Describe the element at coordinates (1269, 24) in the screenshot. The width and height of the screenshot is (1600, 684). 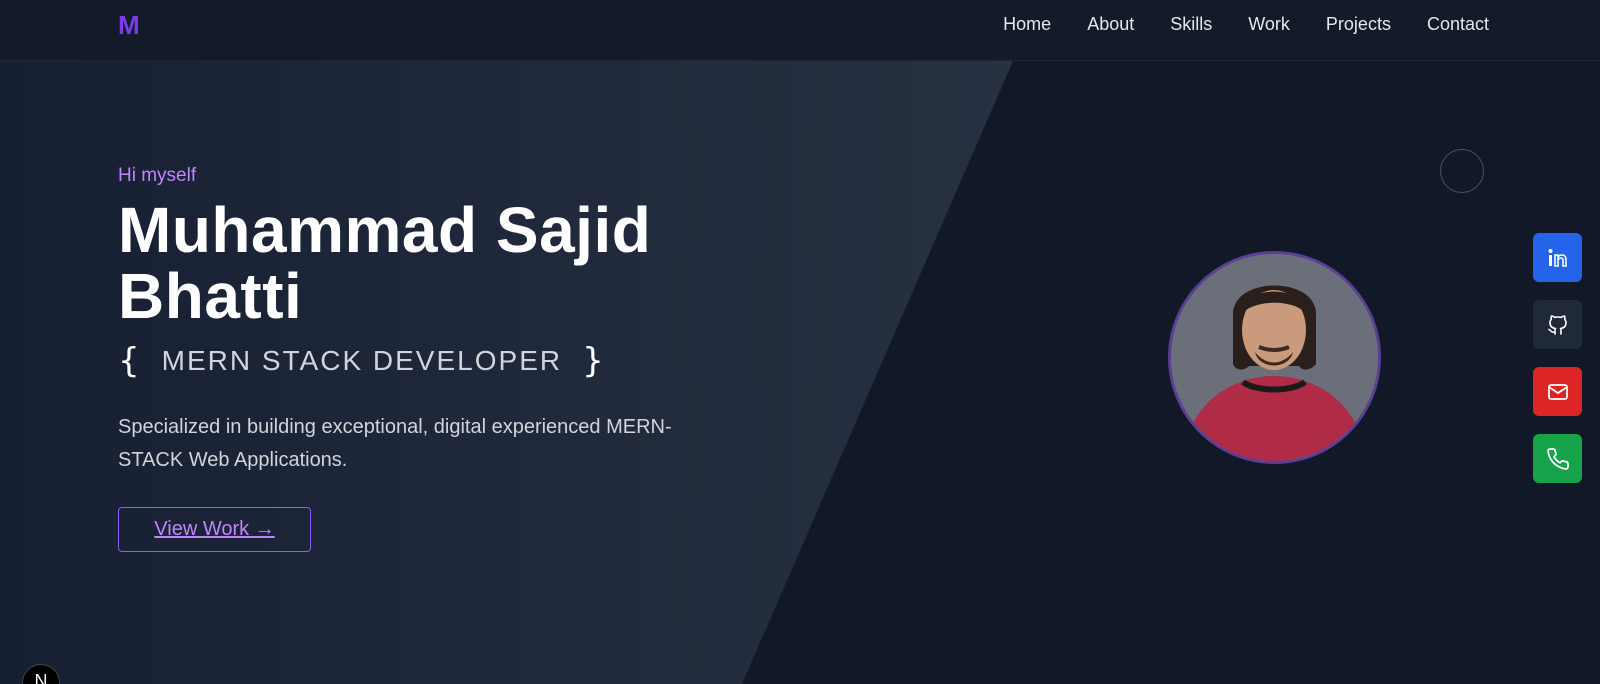
I see `nav-work: Work` at that location.